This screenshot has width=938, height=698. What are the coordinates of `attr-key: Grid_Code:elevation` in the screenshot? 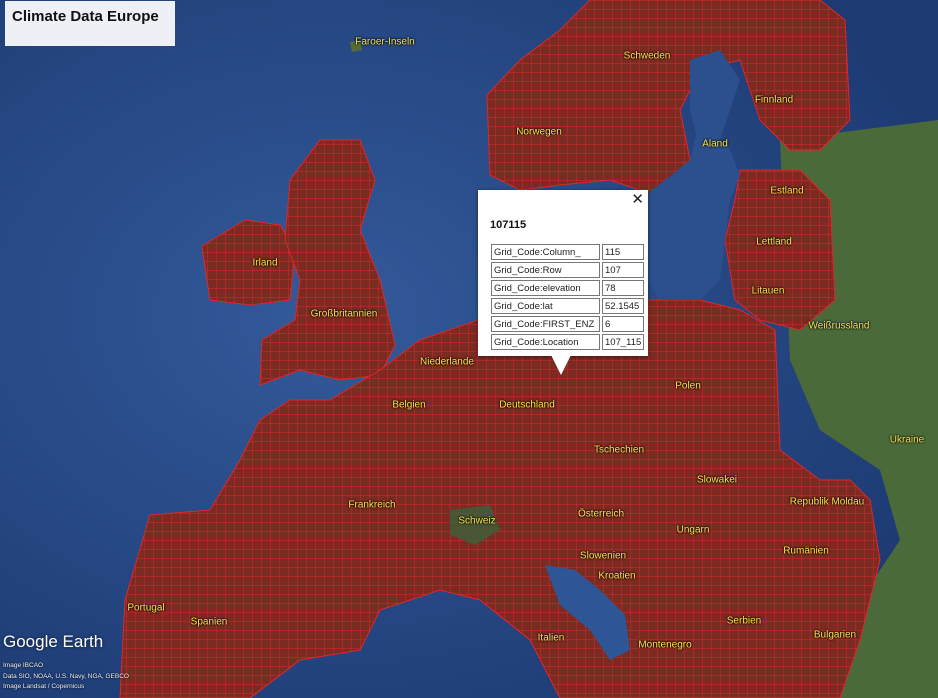 It's located at (545, 288).